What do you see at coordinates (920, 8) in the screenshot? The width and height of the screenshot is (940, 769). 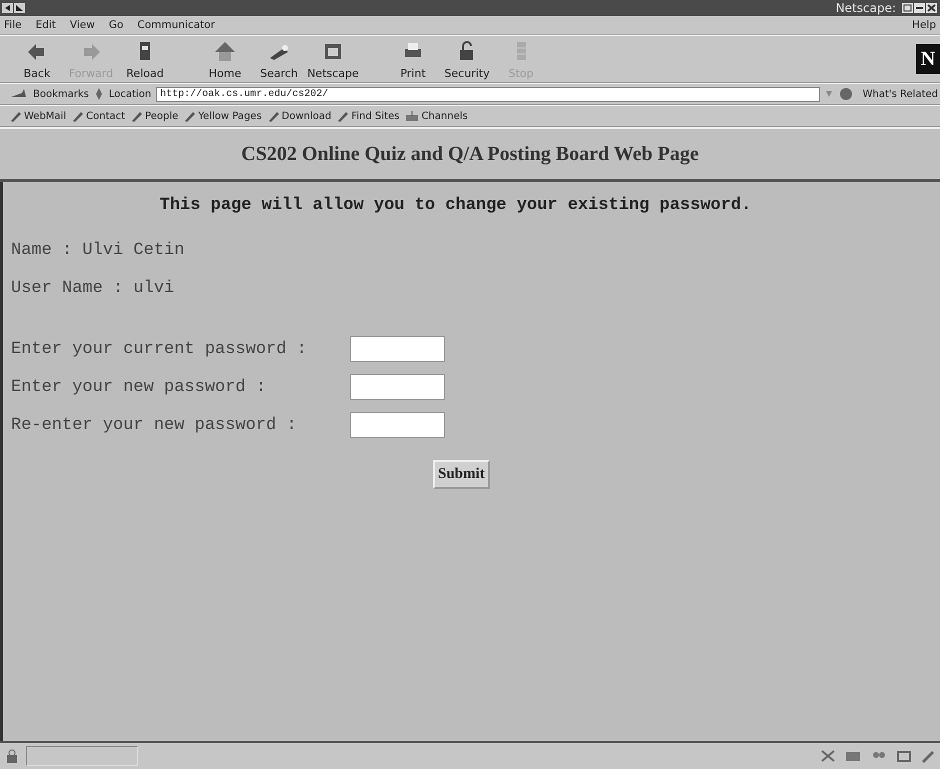 I see `window-controls-icon` at bounding box center [920, 8].